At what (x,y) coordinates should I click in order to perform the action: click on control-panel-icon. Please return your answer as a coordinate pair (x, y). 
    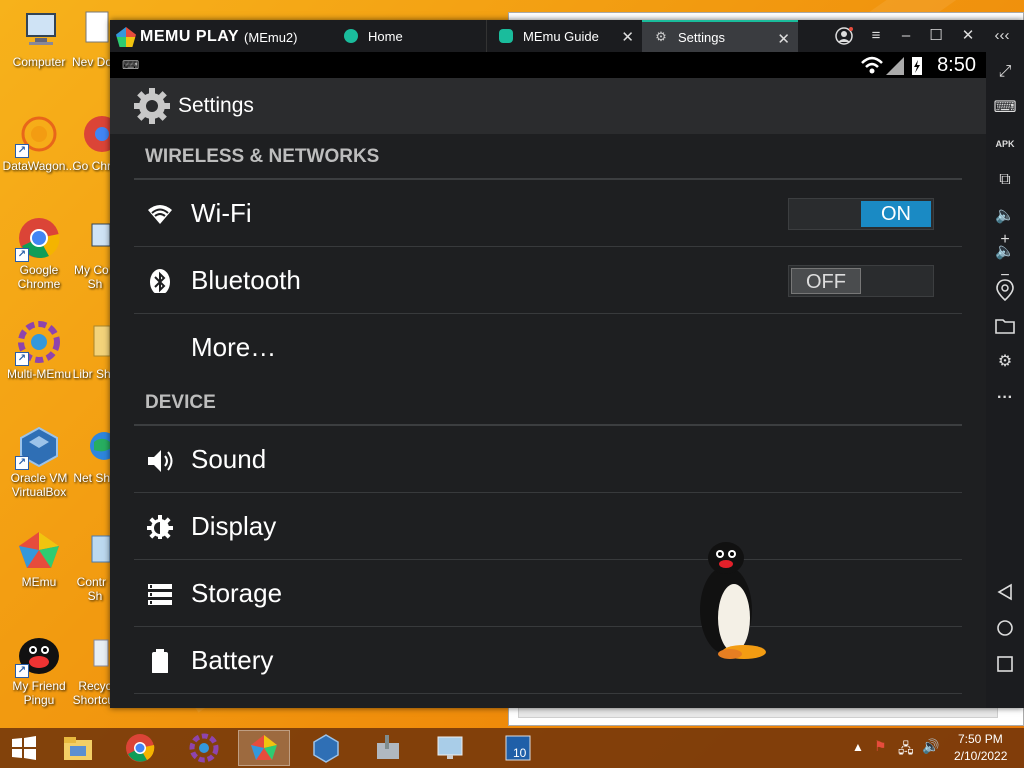
    Looking at the image, I should click on (95, 550).